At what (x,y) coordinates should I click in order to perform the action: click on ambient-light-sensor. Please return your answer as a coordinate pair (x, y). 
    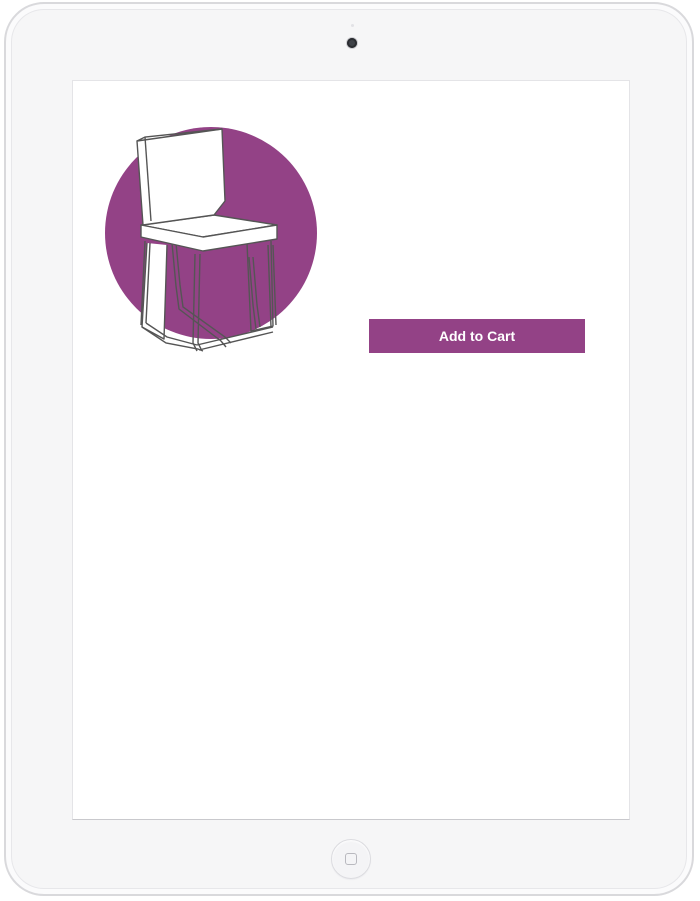
    Looking at the image, I should click on (352, 25).